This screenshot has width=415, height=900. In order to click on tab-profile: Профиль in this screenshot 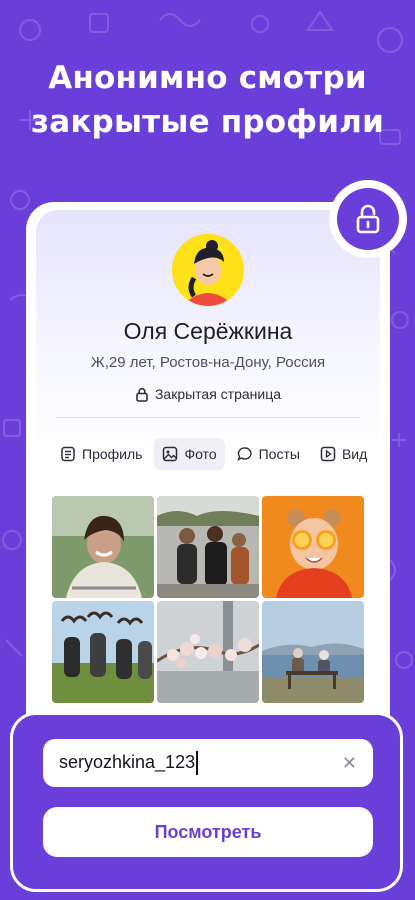, I will do `click(101, 454)`.